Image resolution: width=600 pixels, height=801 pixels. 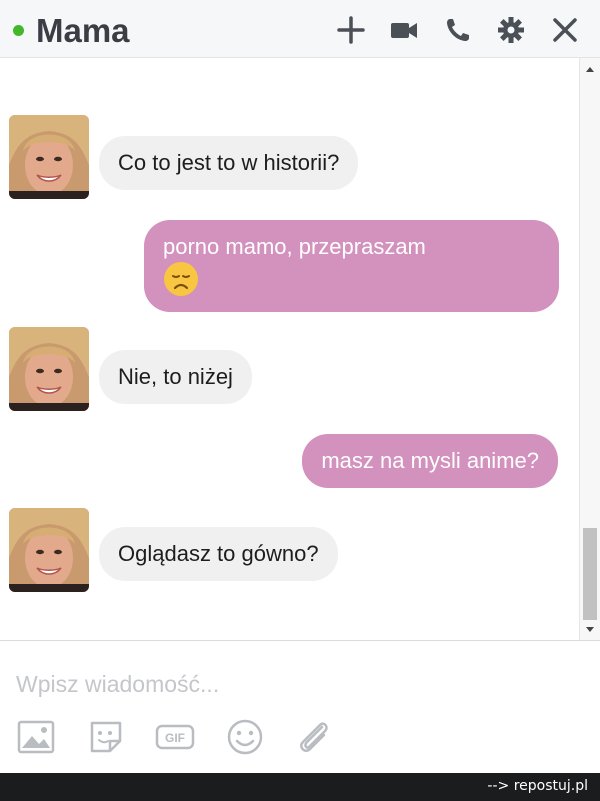 What do you see at coordinates (18, 30) in the screenshot?
I see `online-status-dot` at bounding box center [18, 30].